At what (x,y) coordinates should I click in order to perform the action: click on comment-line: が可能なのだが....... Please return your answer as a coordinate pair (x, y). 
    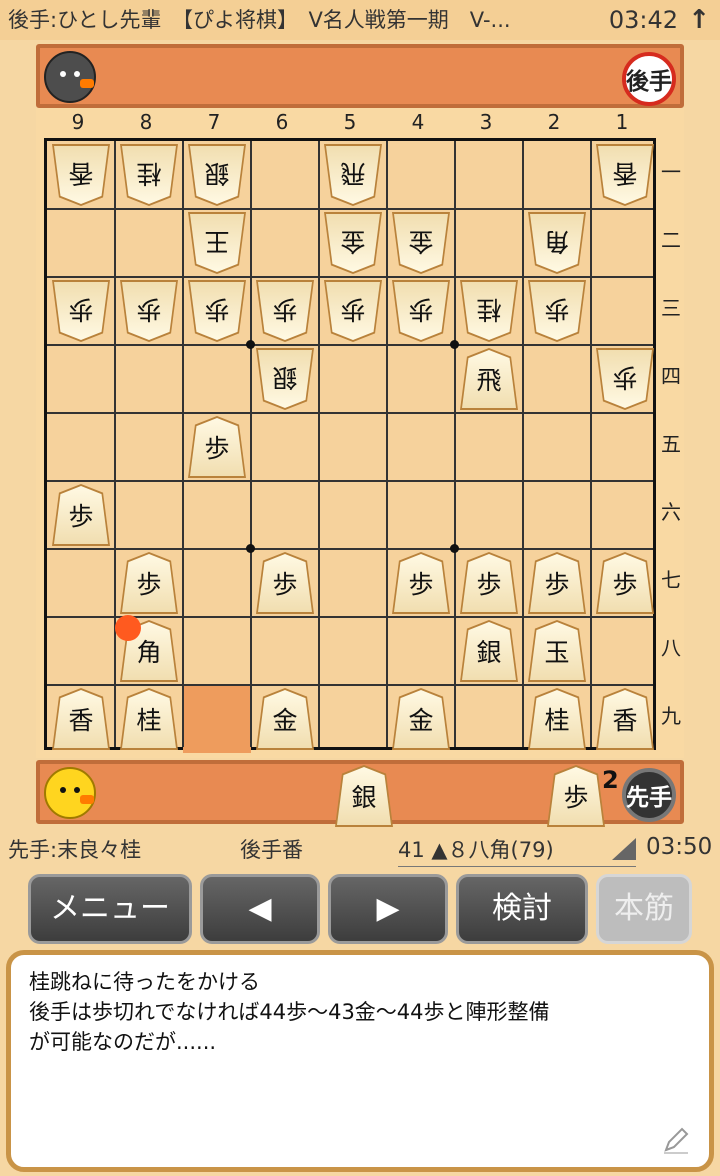
    Looking at the image, I should click on (123, 1042).